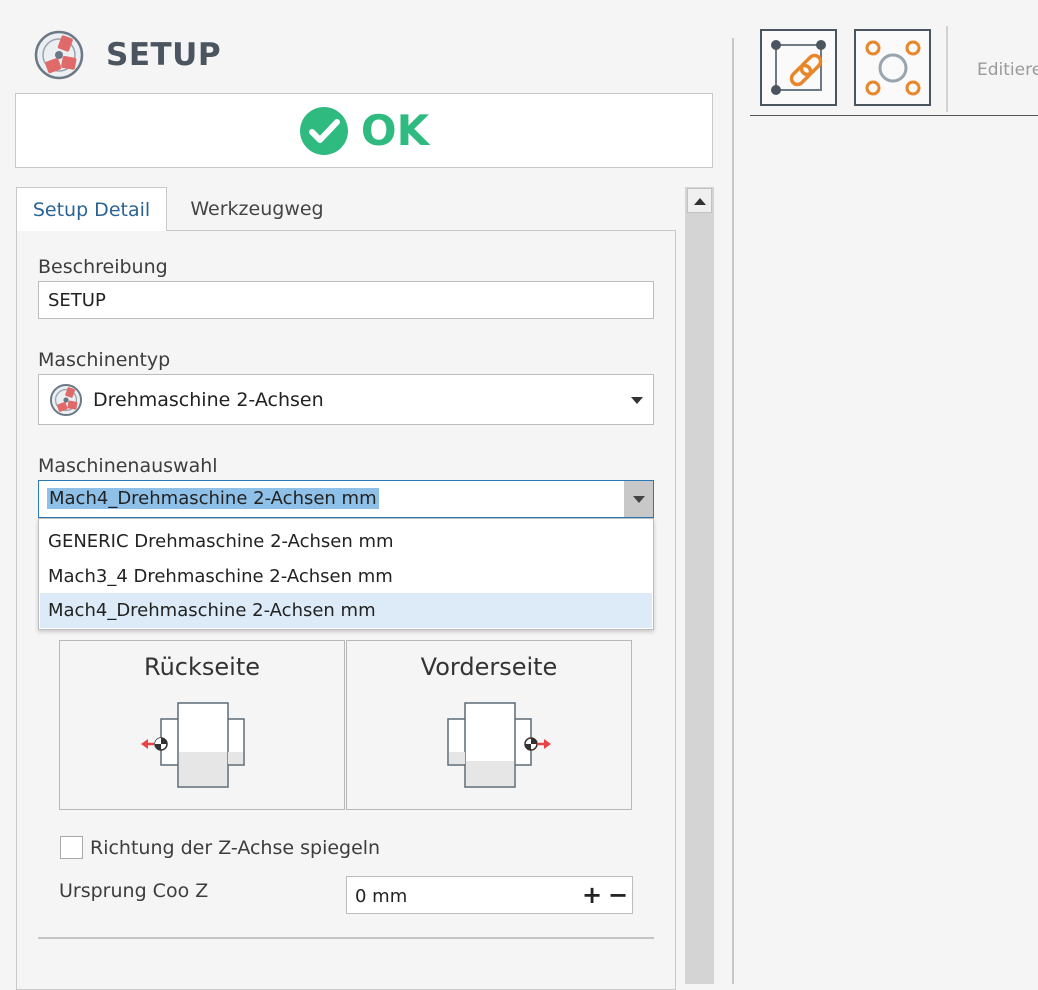 Image resolution: width=1038 pixels, height=990 pixels. I want to click on toolbar-divider, so click(894, 115).